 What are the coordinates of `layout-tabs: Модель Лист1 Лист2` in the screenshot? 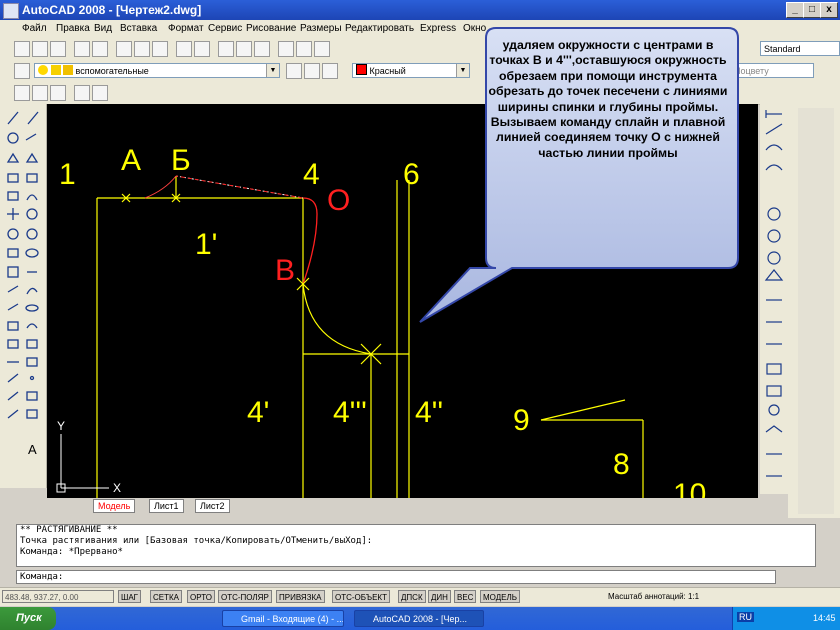 It's located at (402, 505).